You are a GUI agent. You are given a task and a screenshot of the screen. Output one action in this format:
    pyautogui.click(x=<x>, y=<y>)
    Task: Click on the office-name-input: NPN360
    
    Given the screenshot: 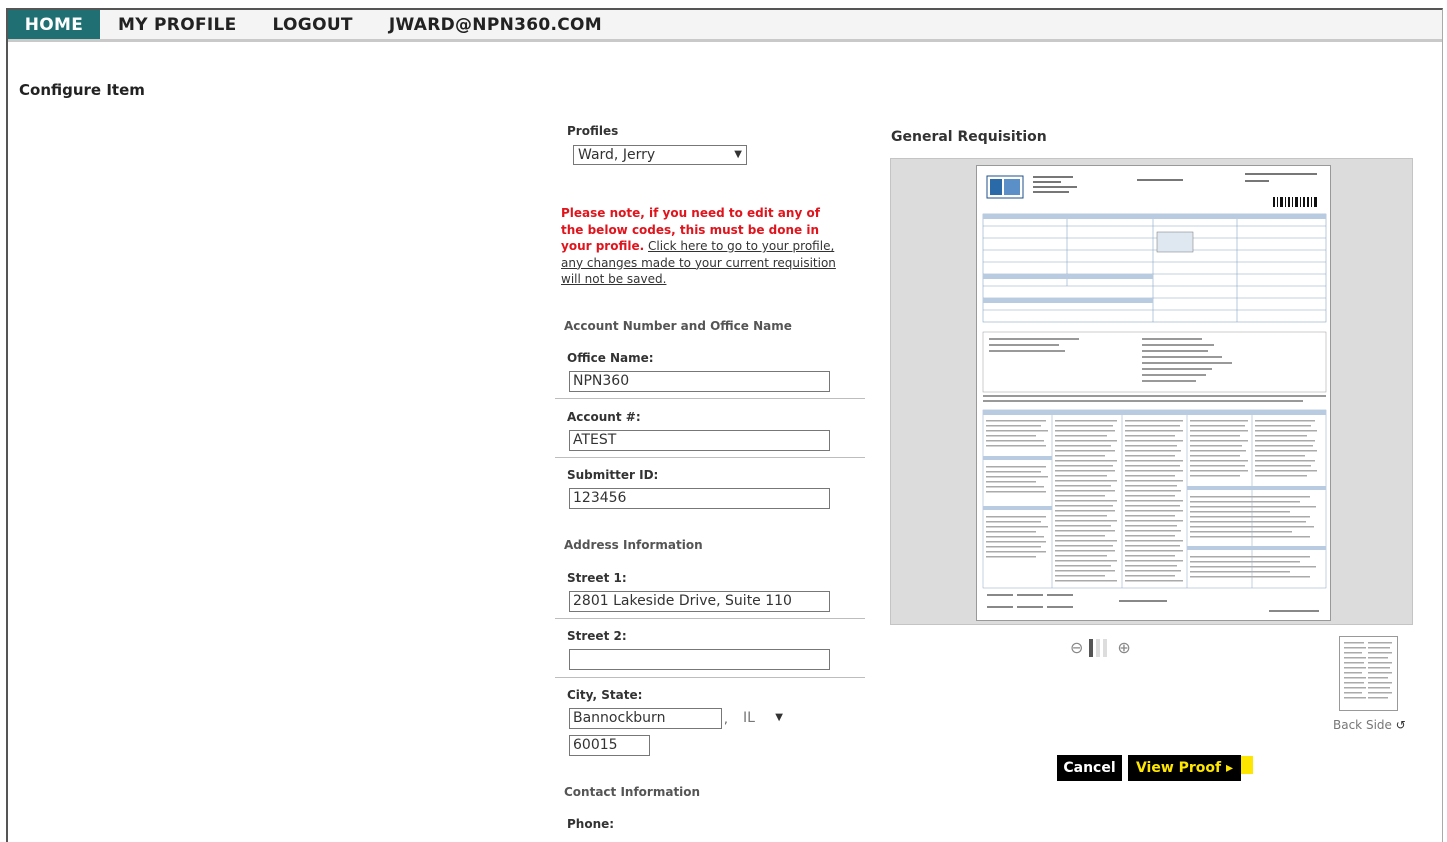 What is the action you would take?
    pyautogui.click(x=699, y=381)
    